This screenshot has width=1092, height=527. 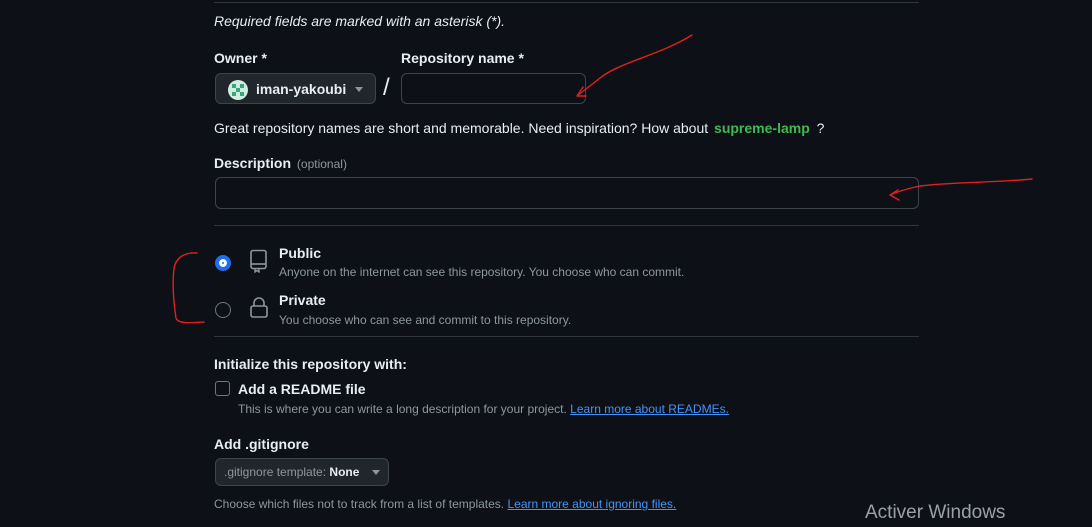 I want to click on readme-checkbox, so click(x=222, y=388).